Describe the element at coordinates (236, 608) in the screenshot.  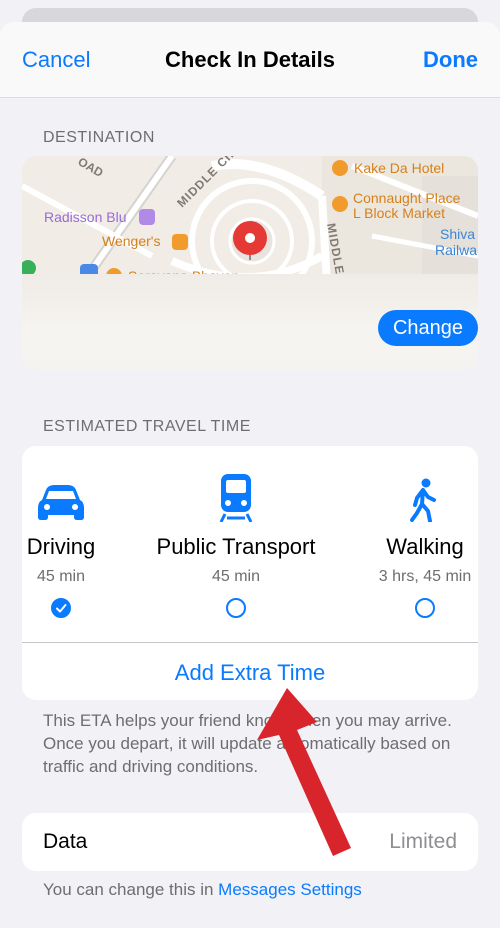
I see `public-transport-radio` at that location.